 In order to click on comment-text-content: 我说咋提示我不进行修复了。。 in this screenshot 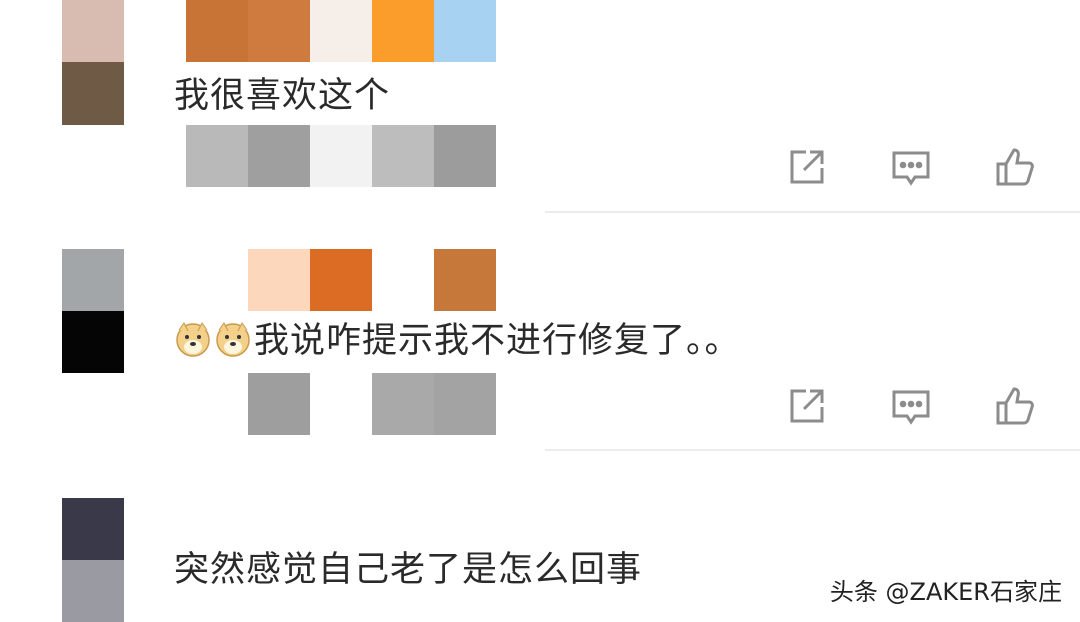, I will do `click(497, 341)`.